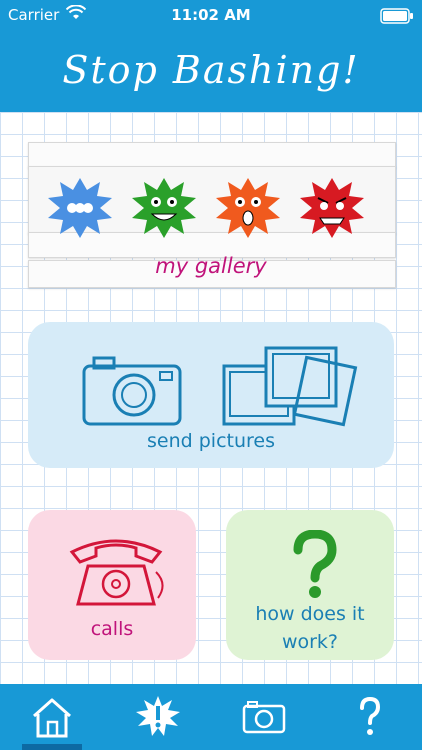  I want to click on home-icon, so click(52, 718).